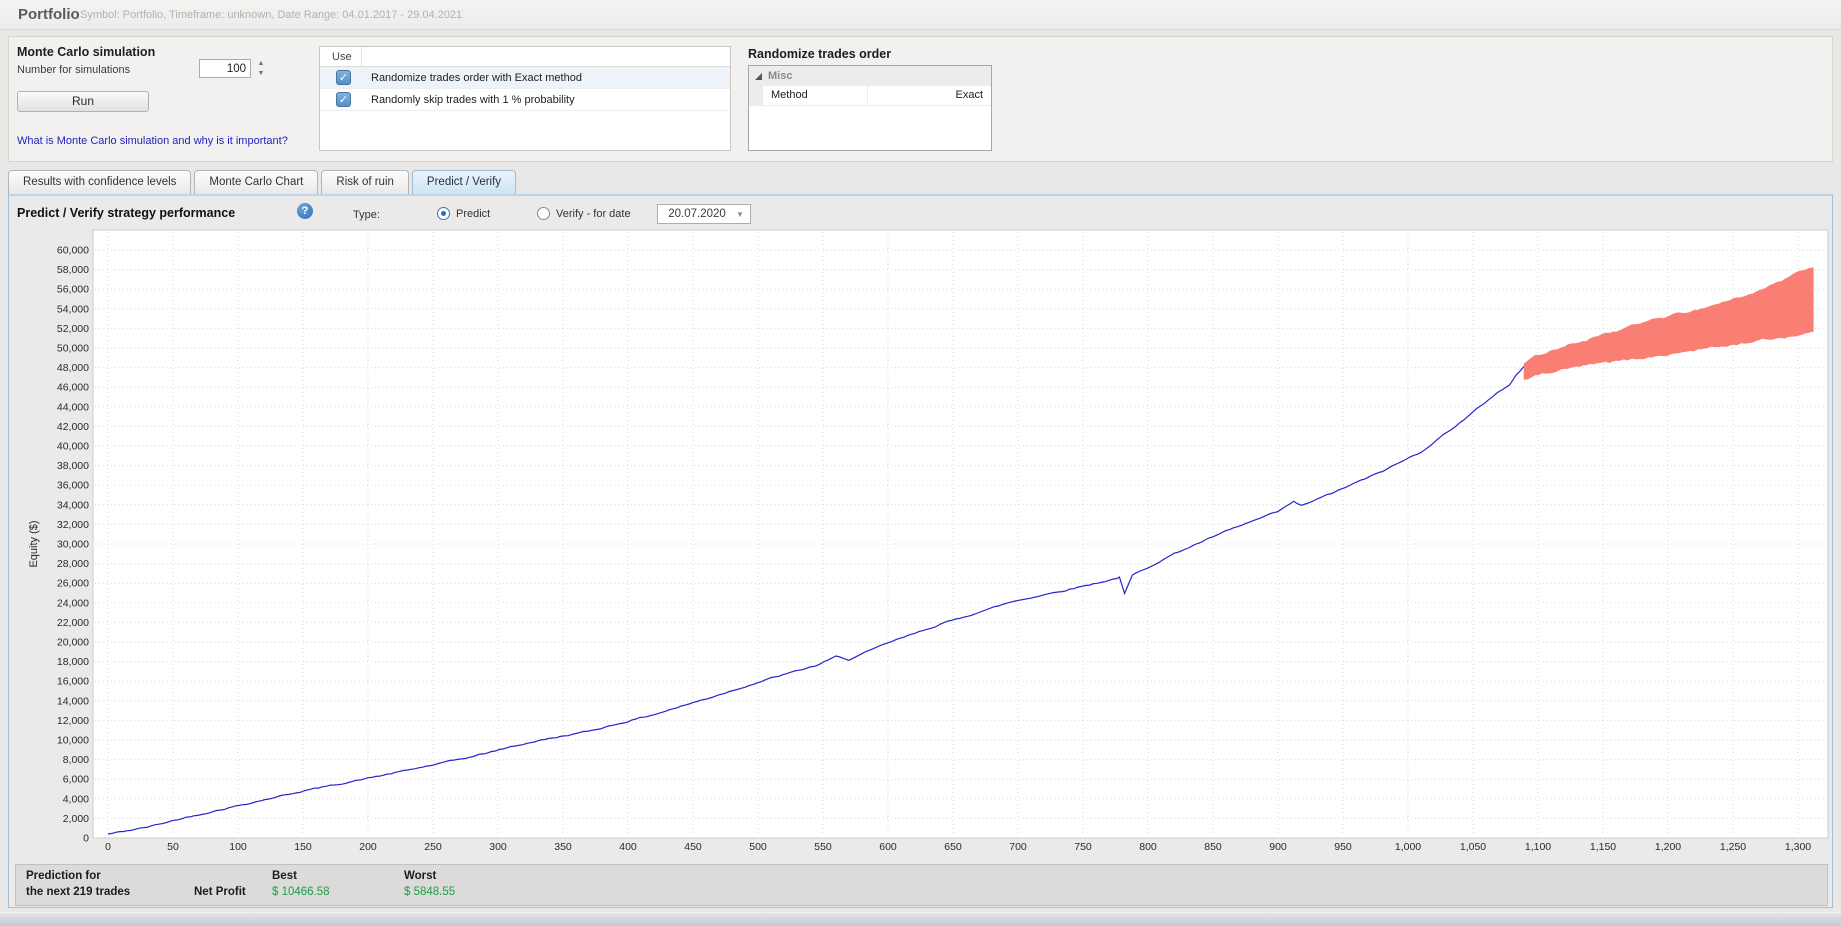  What do you see at coordinates (73, 447) in the screenshot?
I see `svg-text: 40,000` at bounding box center [73, 447].